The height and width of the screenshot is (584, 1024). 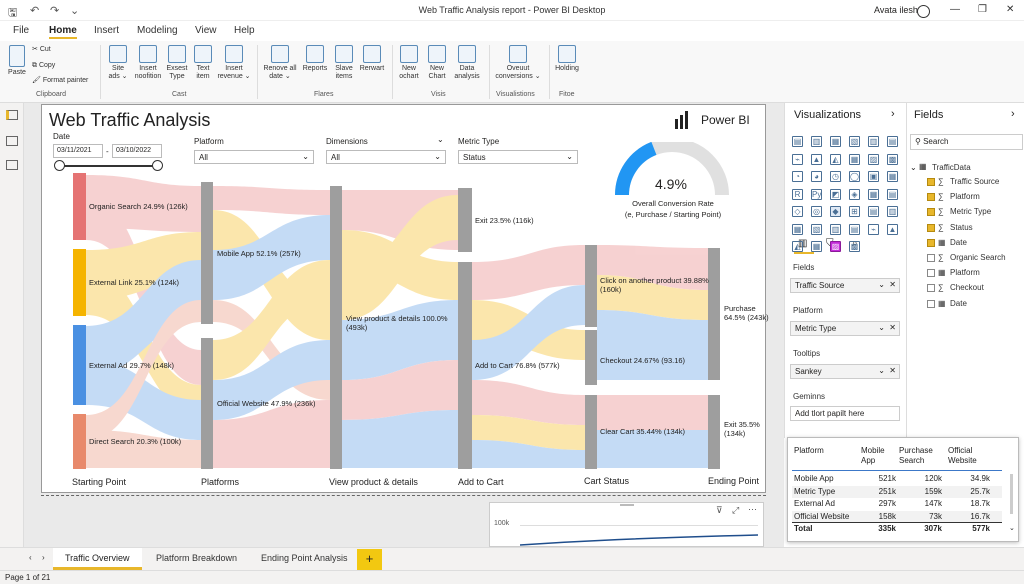 What do you see at coordinates (816, 176) in the screenshot?
I see `visual-type-icon: ◕` at bounding box center [816, 176].